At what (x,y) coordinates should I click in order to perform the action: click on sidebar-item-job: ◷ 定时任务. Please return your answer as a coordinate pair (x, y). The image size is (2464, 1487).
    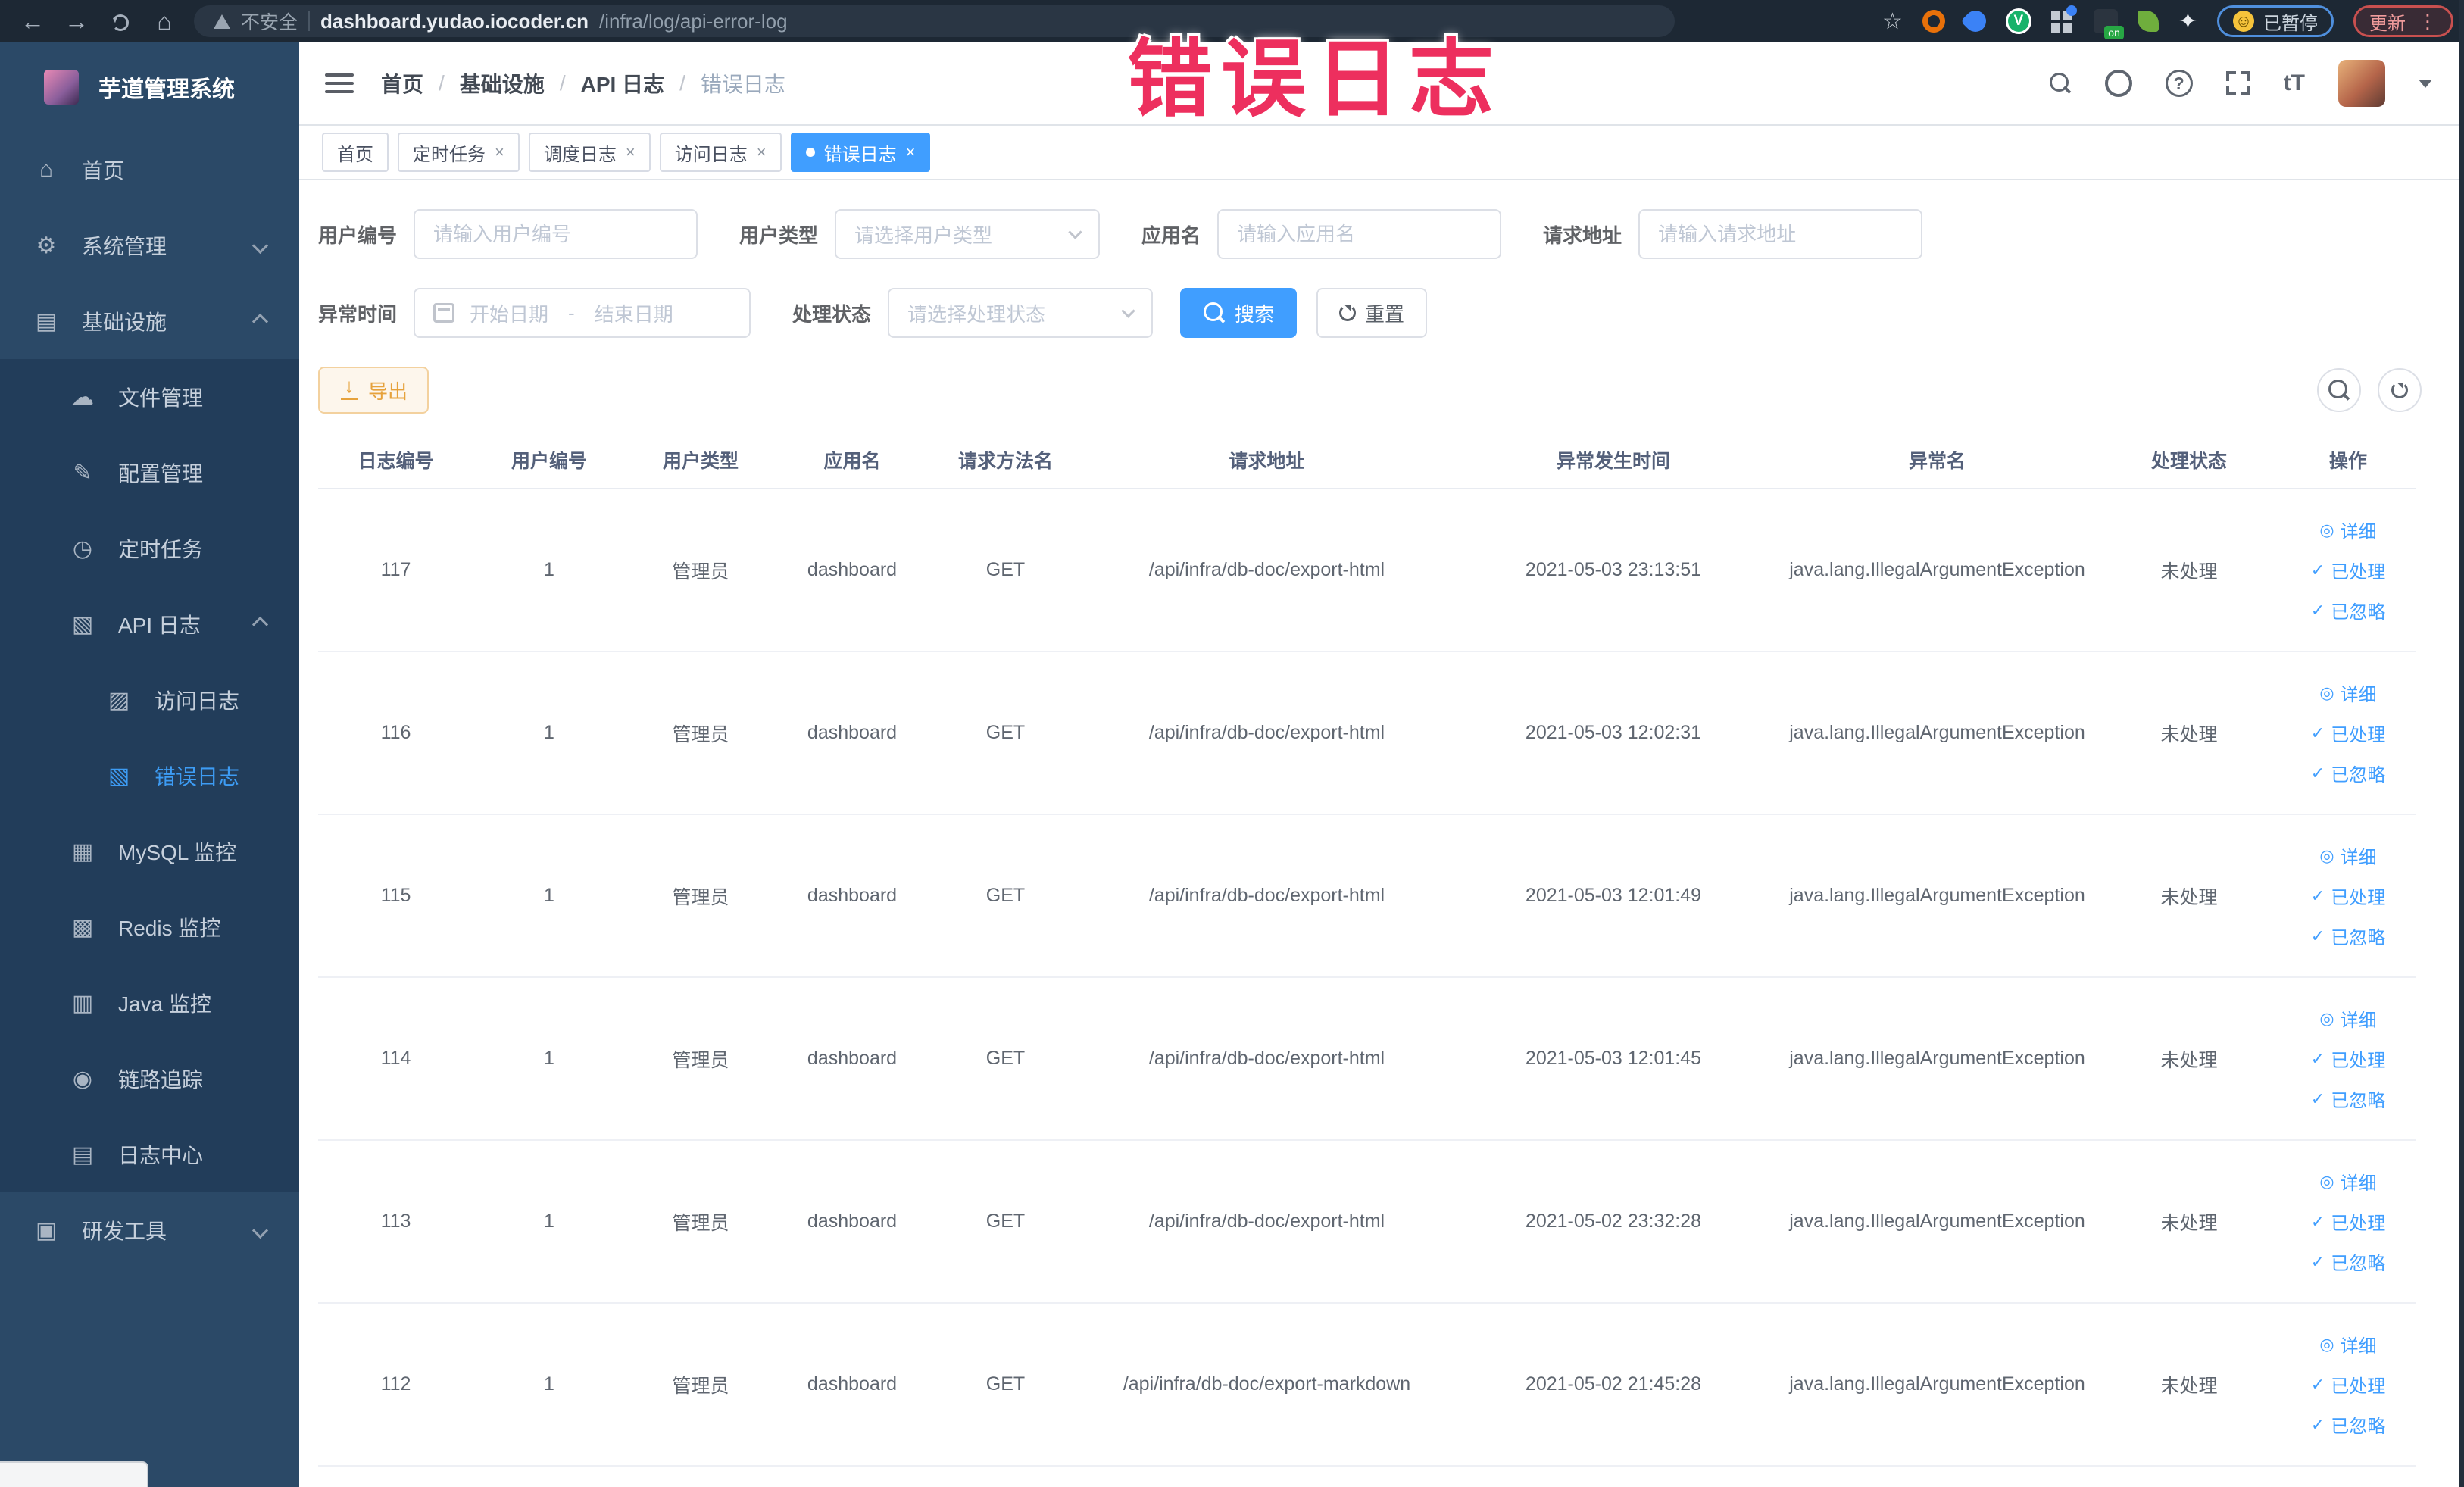
    Looking at the image, I should click on (149, 548).